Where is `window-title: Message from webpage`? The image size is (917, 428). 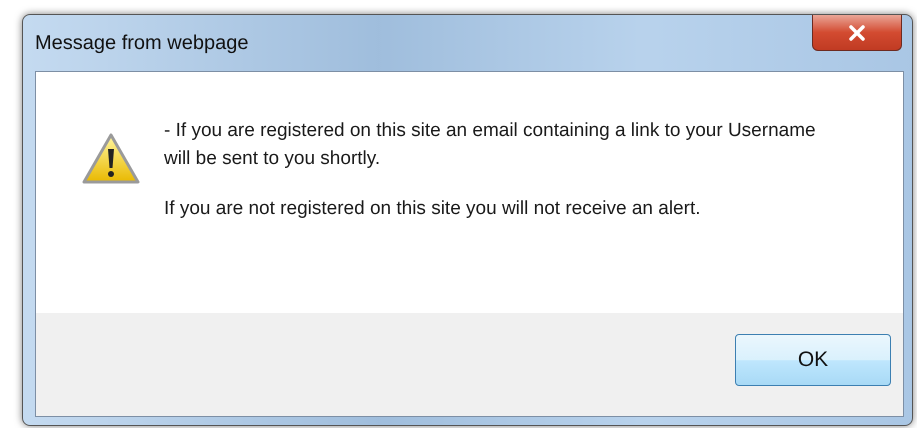 window-title: Message from webpage is located at coordinates (141, 43).